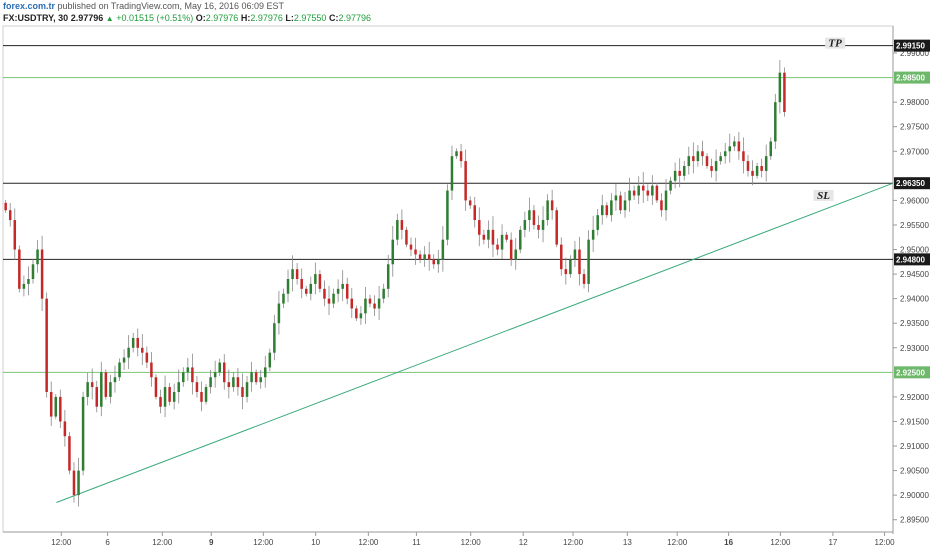 The width and height of the screenshot is (932, 550). I want to click on x-tick-label: 17, so click(832, 542).